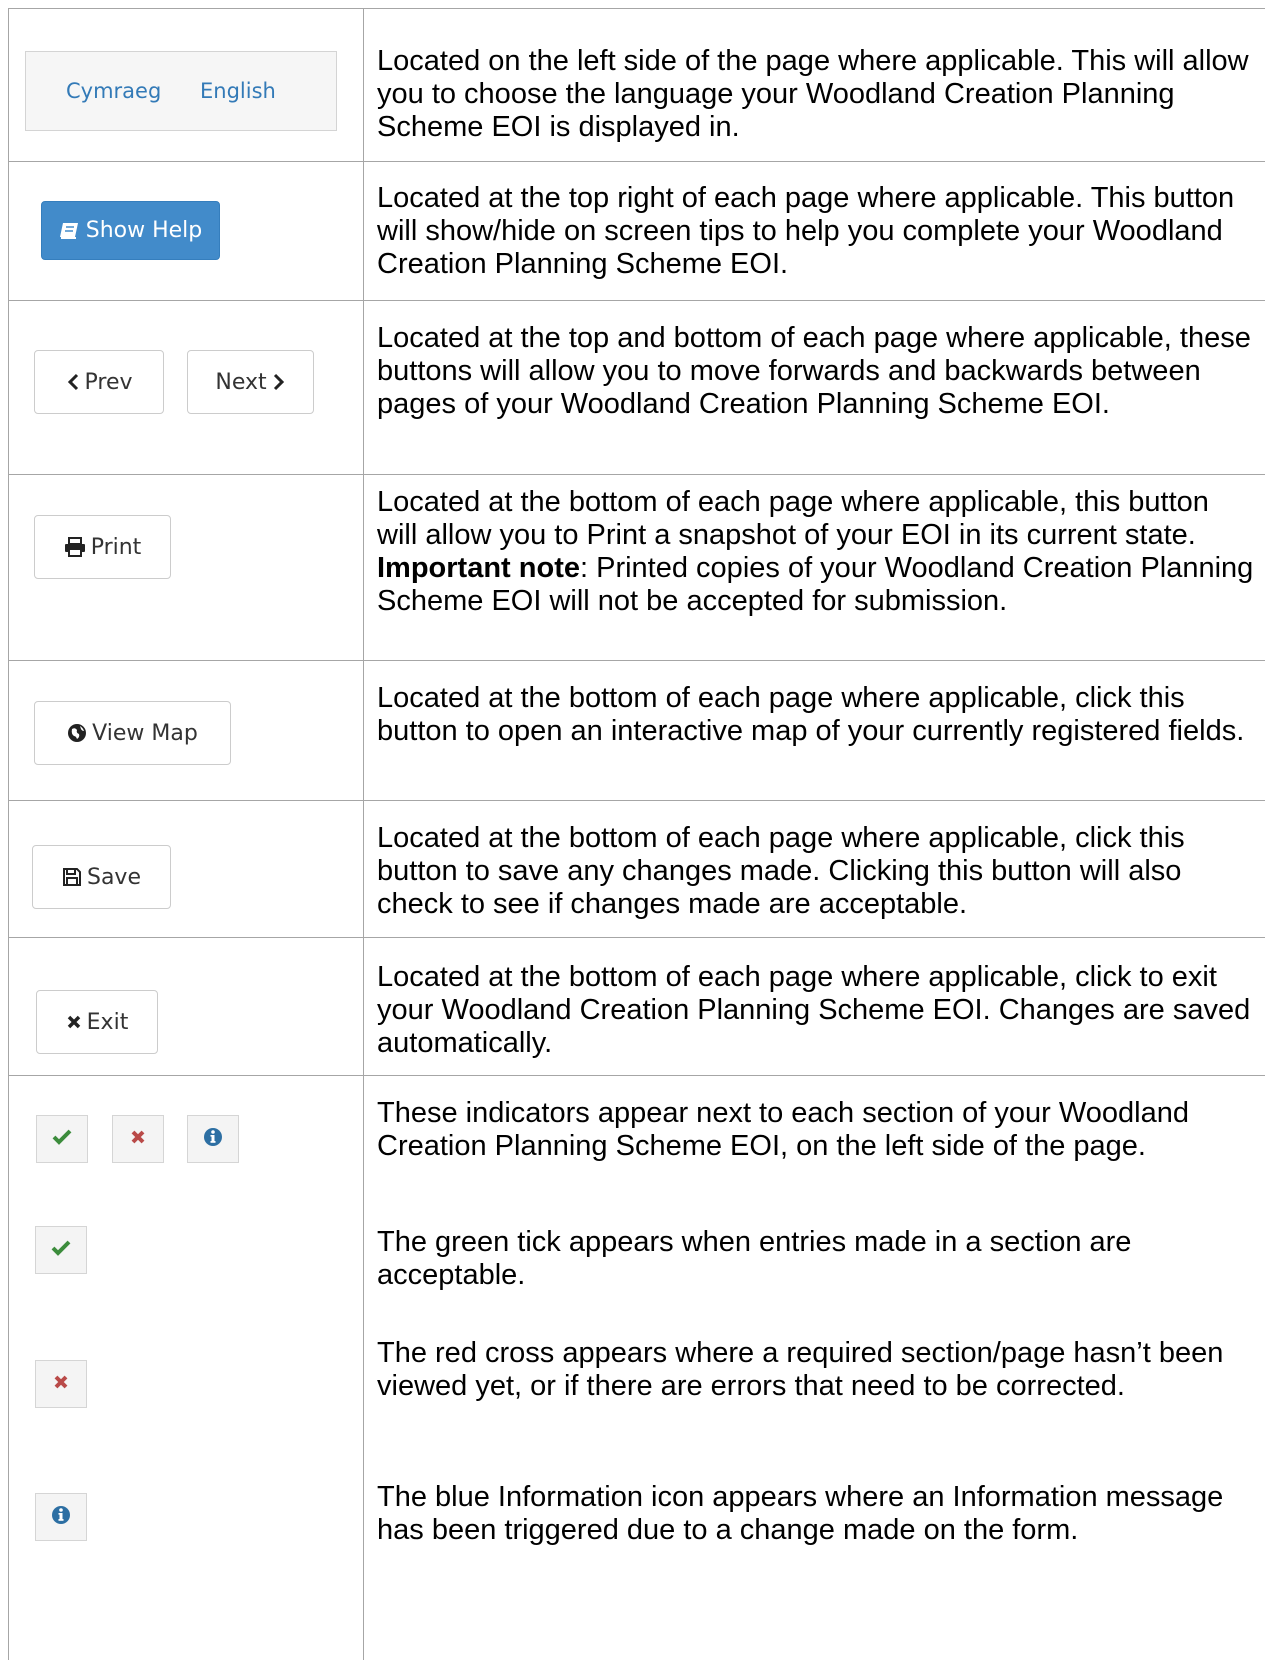  What do you see at coordinates (70, 231) in the screenshot?
I see `book-icon` at bounding box center [70, 231].